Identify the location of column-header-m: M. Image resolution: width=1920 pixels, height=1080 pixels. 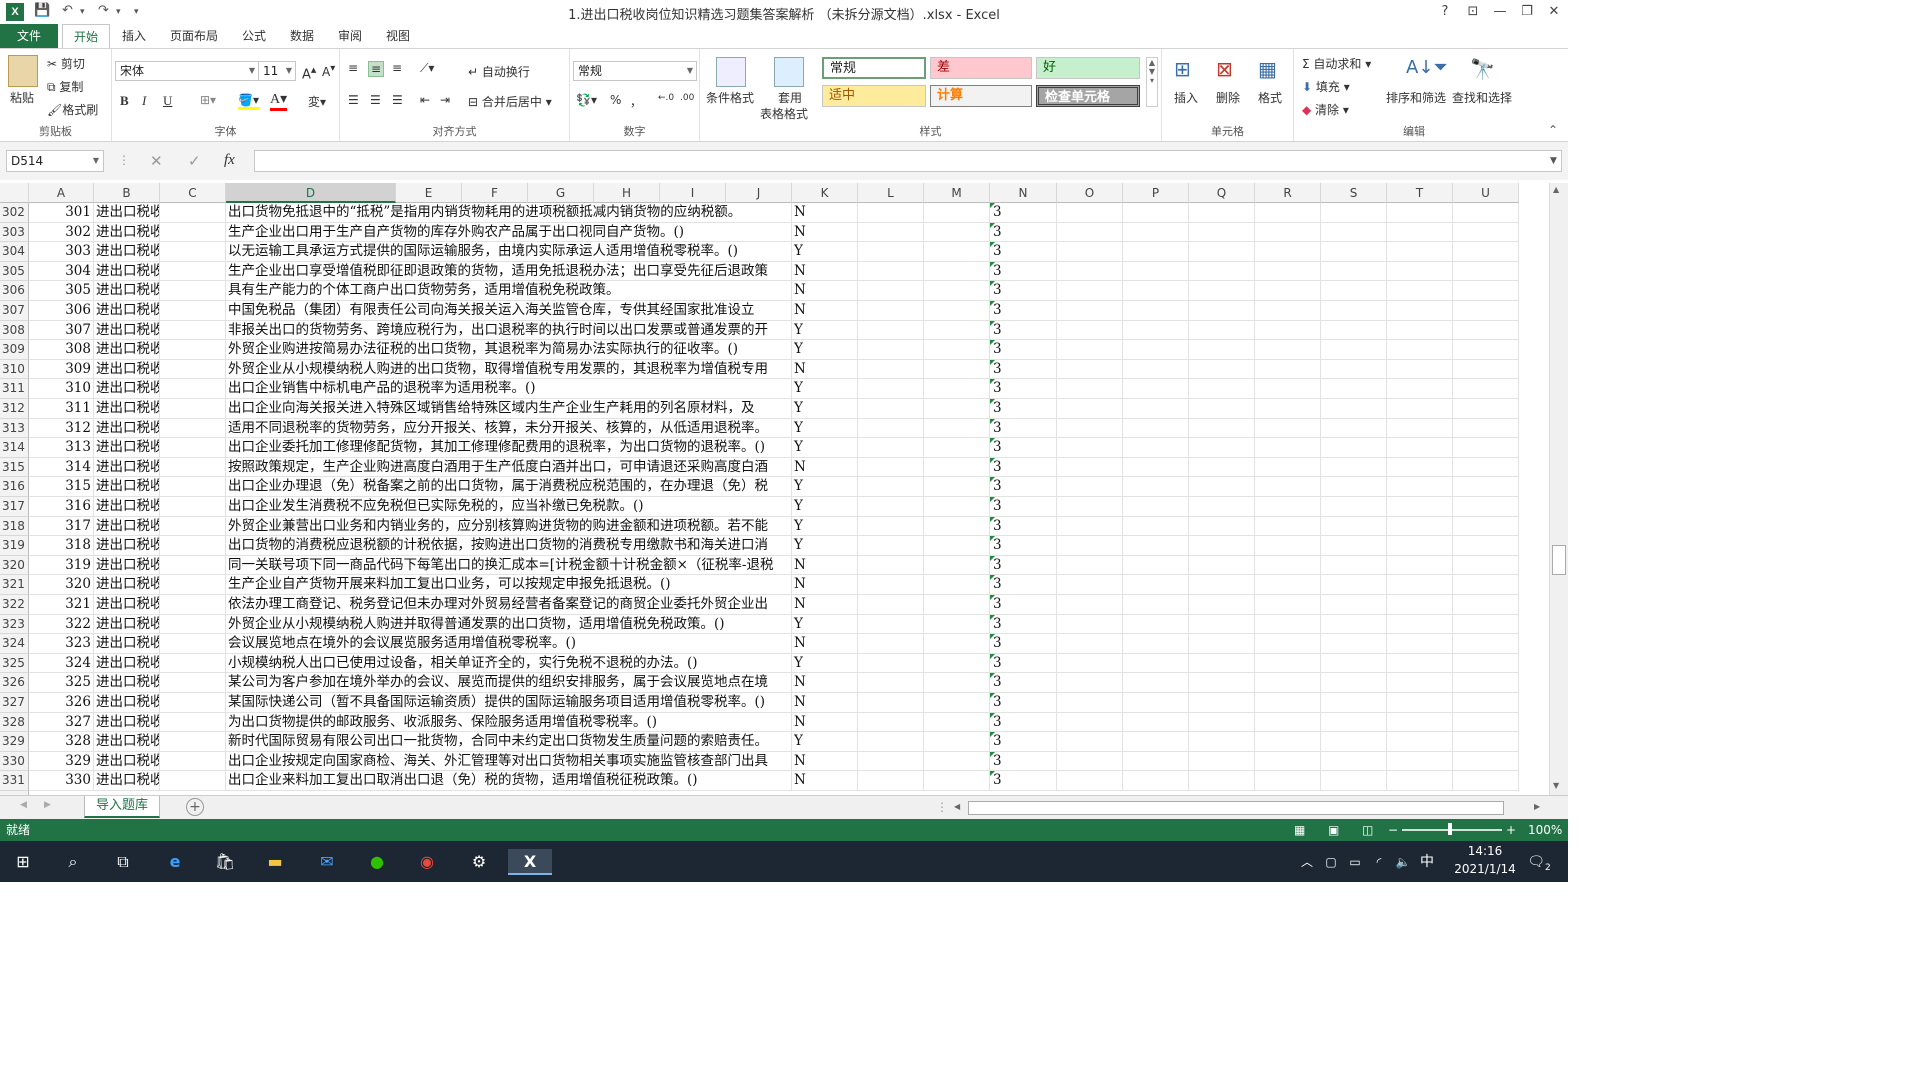
(957, 193).